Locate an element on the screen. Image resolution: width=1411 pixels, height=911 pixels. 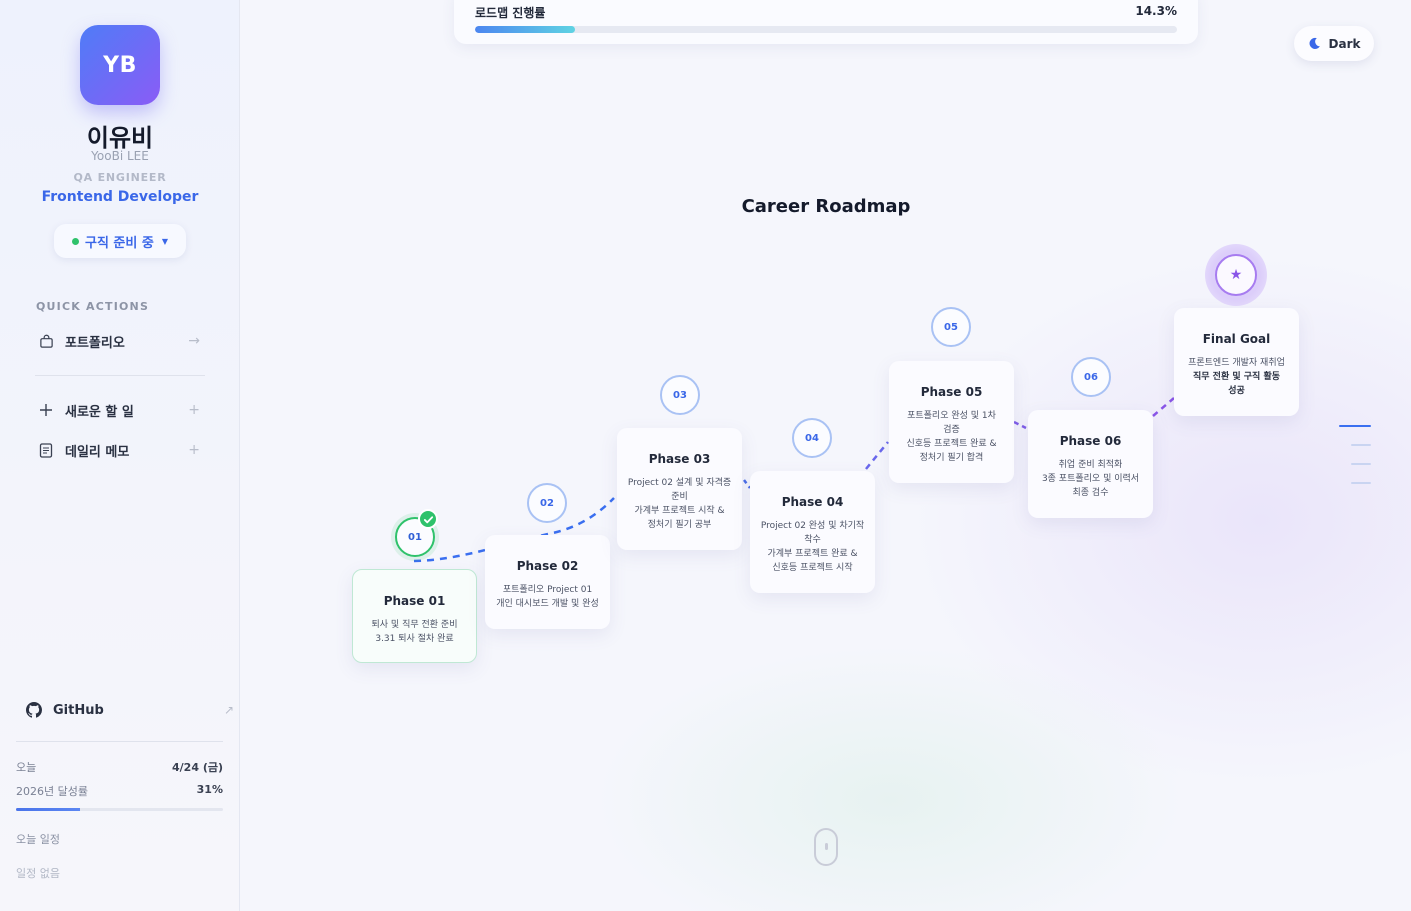
phase-desc-line: 포트폴리오 완성 및 1차 is located at coordinates (951, 416).